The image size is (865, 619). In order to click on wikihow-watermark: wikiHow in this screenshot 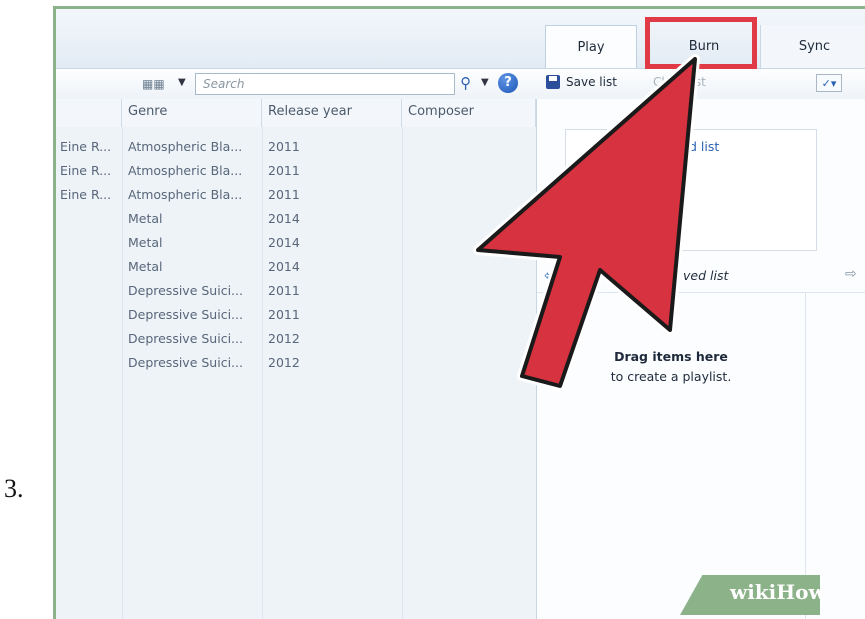, I will do `click(753, 595)`.